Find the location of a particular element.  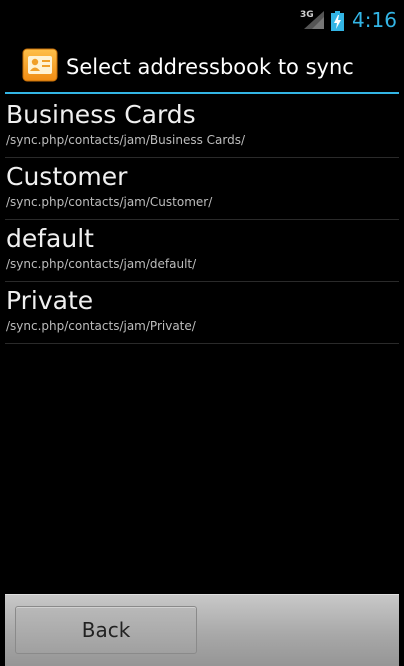

addressbook-name: Business Cards is located at coordinates (101, 114).